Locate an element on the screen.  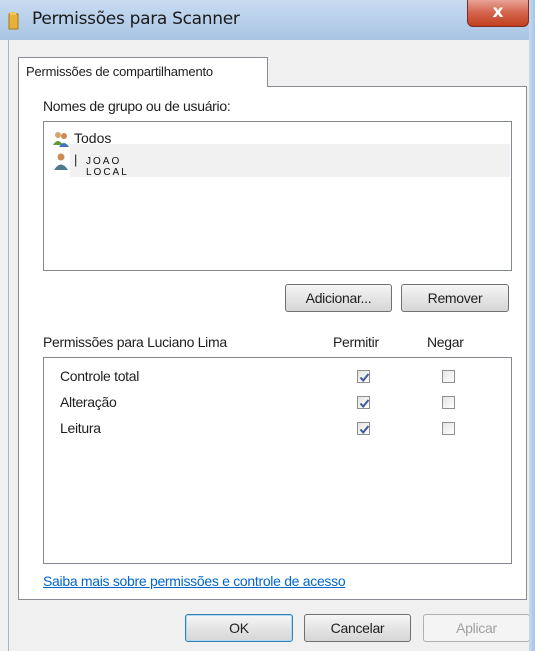
list-item-label: JOAO LOCAL is located at coordinates (107, 167).